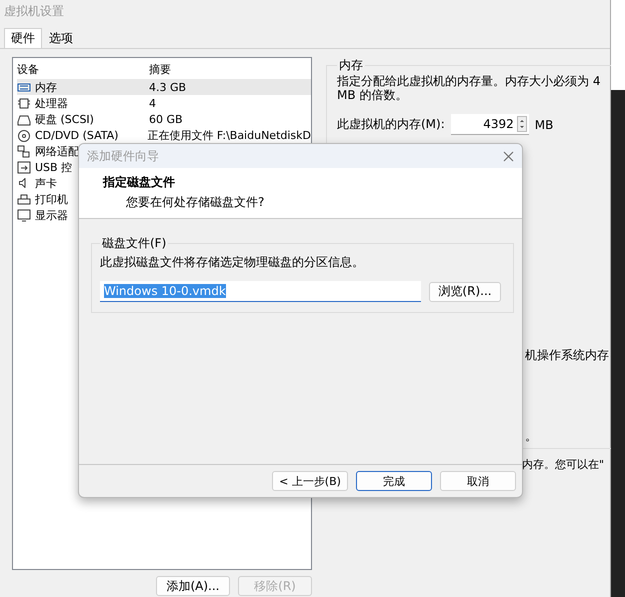 This screenshot has width=625, height=597. I want to click on device-name: USB 控, so click(53, 167).